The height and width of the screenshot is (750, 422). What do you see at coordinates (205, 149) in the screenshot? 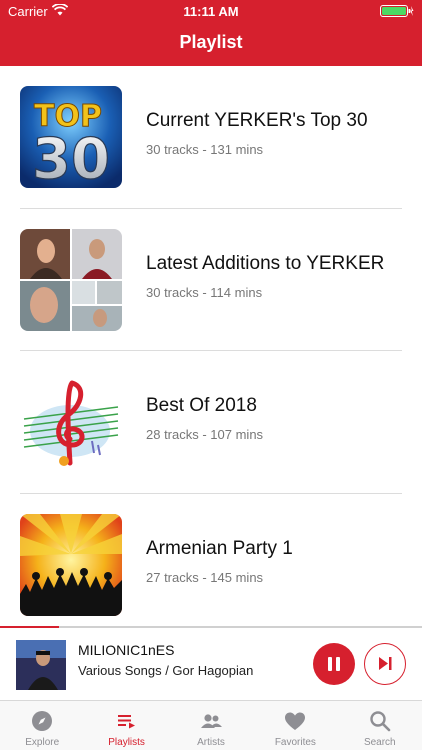
I see `playlist-meta: 30 tracks - 131 mins` at bounding box center [205, 149].